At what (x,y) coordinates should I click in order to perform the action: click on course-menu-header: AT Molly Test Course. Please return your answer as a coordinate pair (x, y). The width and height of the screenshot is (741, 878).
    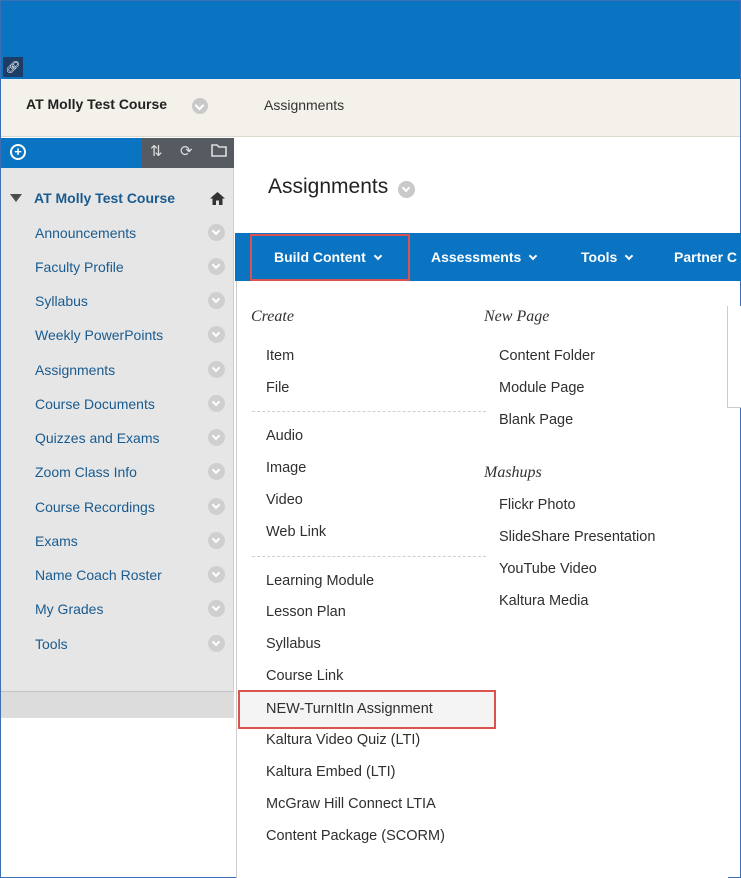
    Looking at the image, I should click on (92, 198).